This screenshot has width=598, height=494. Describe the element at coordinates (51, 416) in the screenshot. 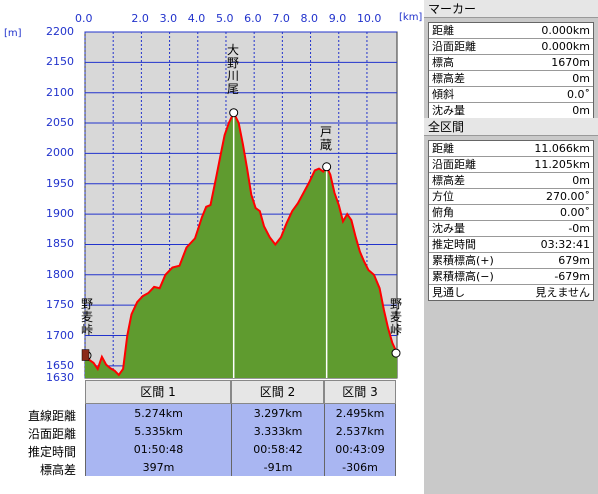

I see `row-label-distance: 直線距離` at that location.